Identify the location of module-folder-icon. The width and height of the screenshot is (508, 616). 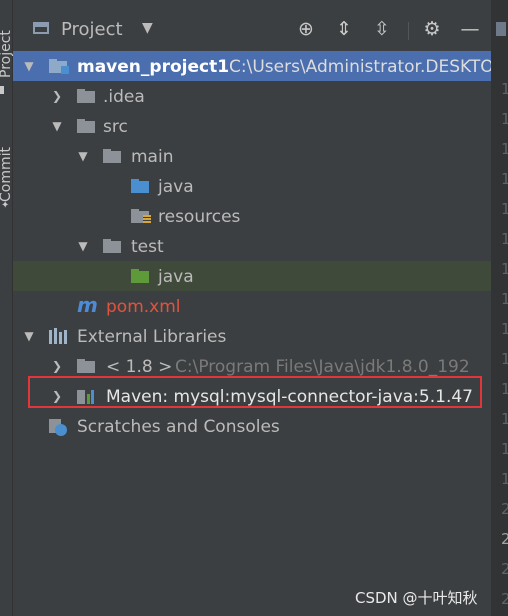
(59, 66).